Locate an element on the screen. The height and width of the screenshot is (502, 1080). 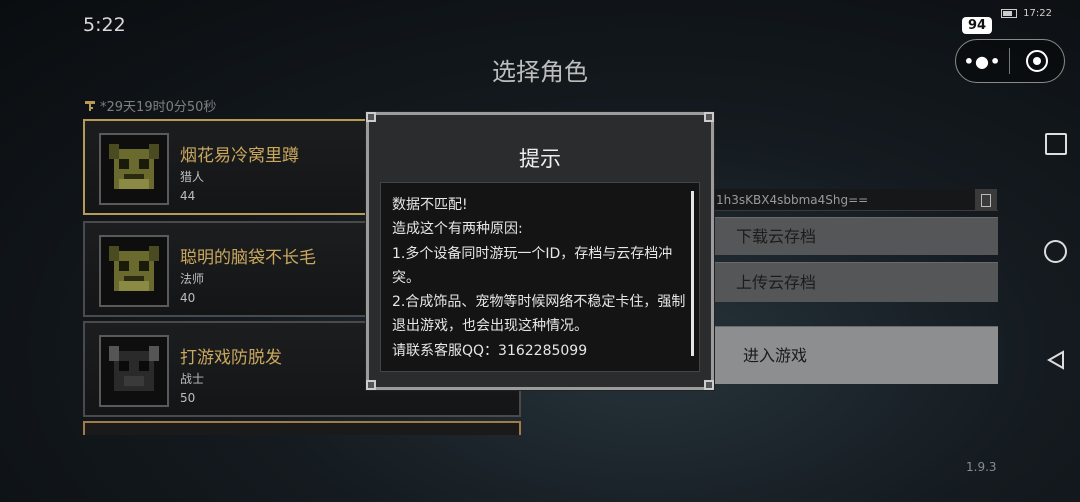
character-level: 40 is located at coordinates (188, 298).